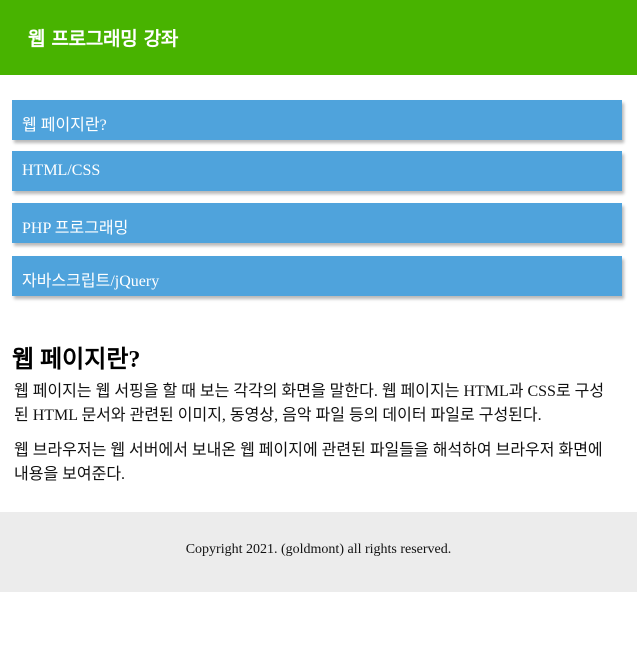  I want to click on nav-item-label: HTML/CSS, so click(61, 170).